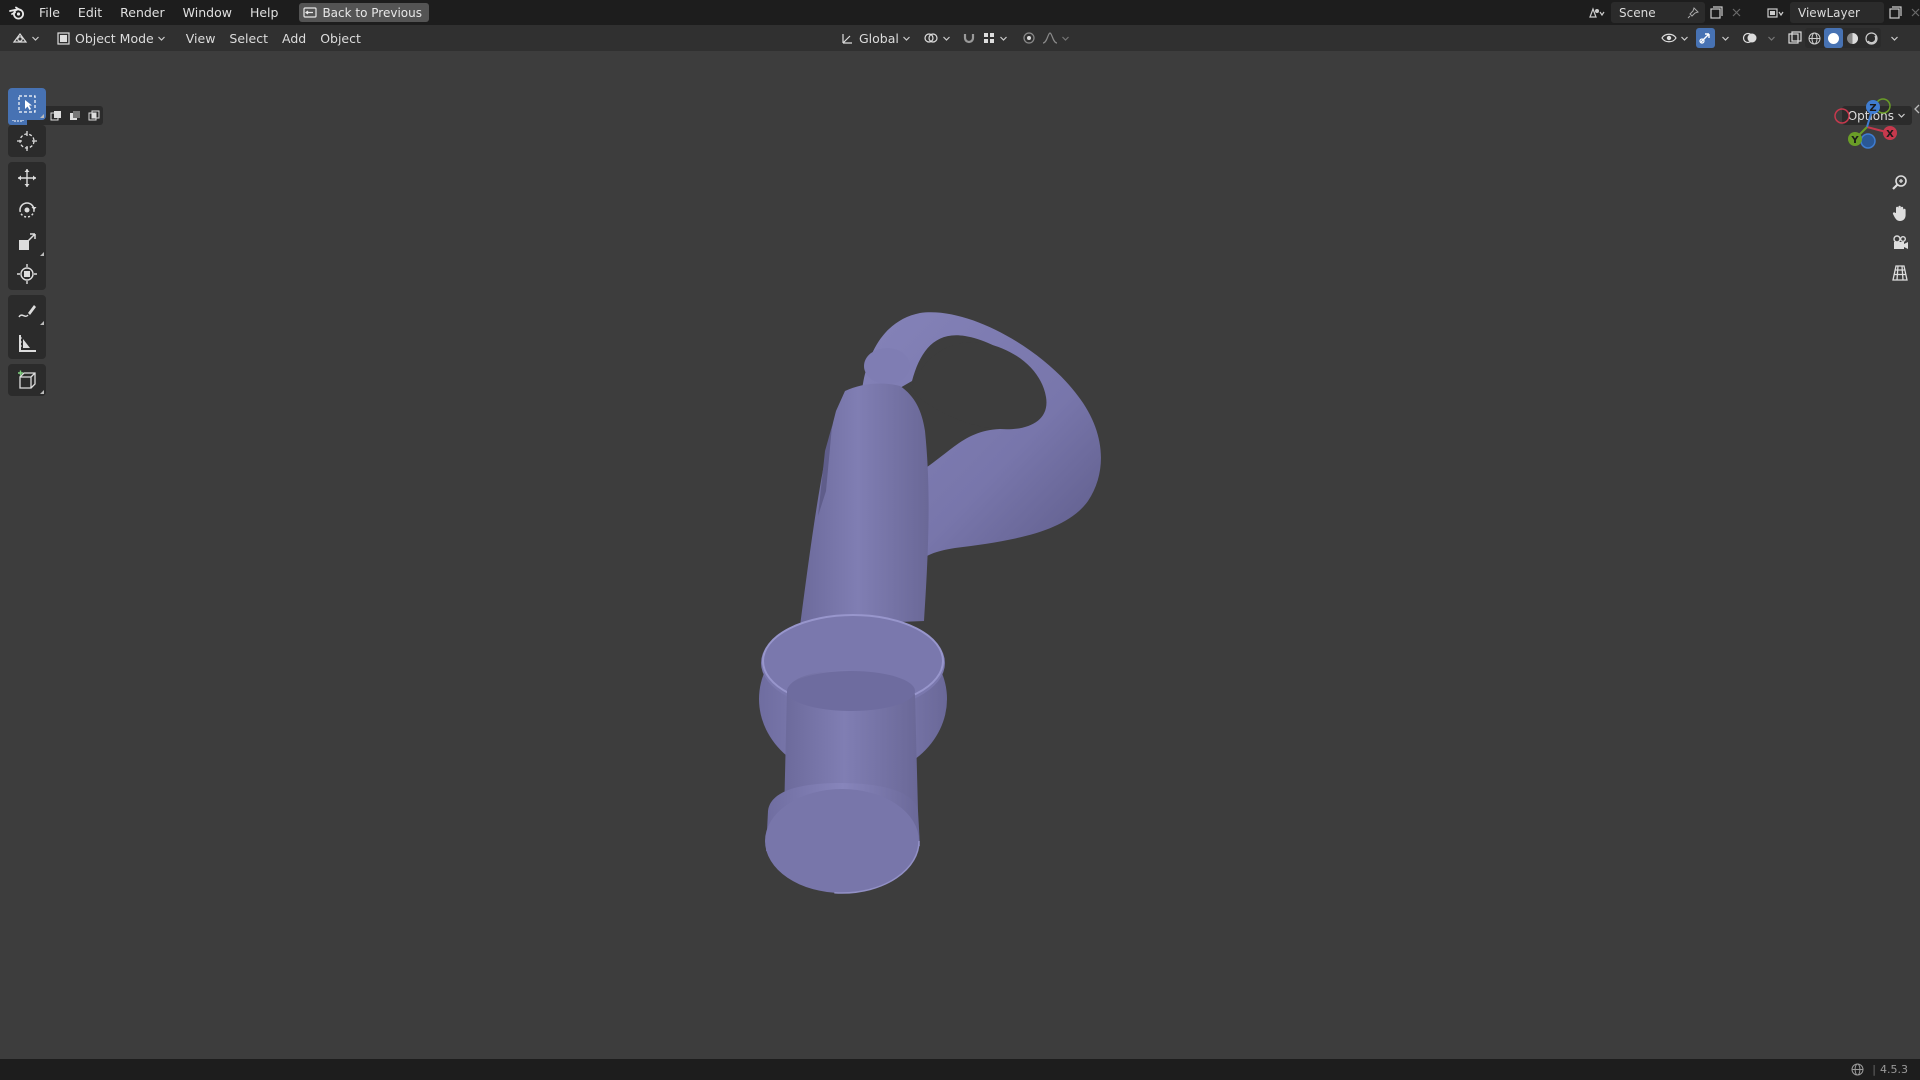 The image size is (1920, 1080). I want to click on solid-shading-button, so click(1833, 38).